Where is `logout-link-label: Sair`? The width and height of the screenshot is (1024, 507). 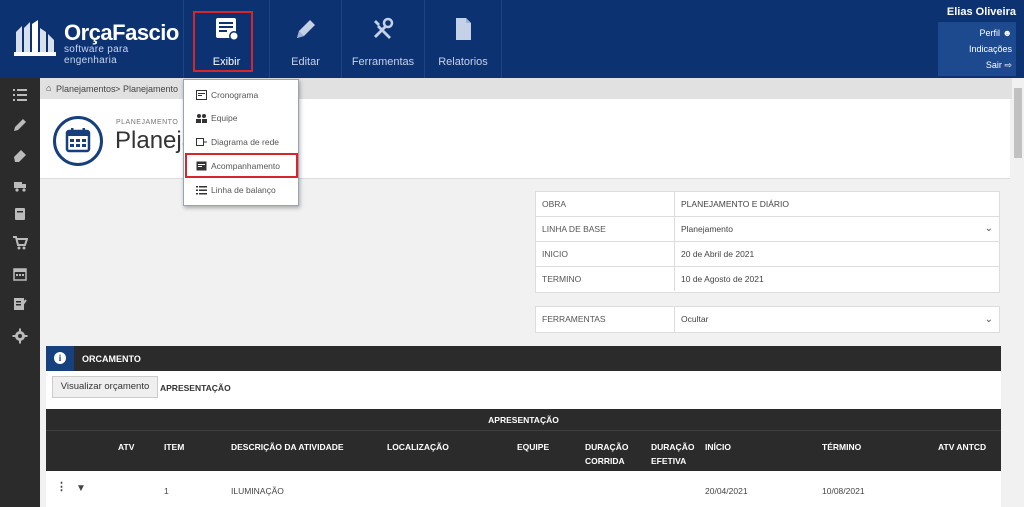
logout-link-label: Sair is located at coordinates (993, 65).